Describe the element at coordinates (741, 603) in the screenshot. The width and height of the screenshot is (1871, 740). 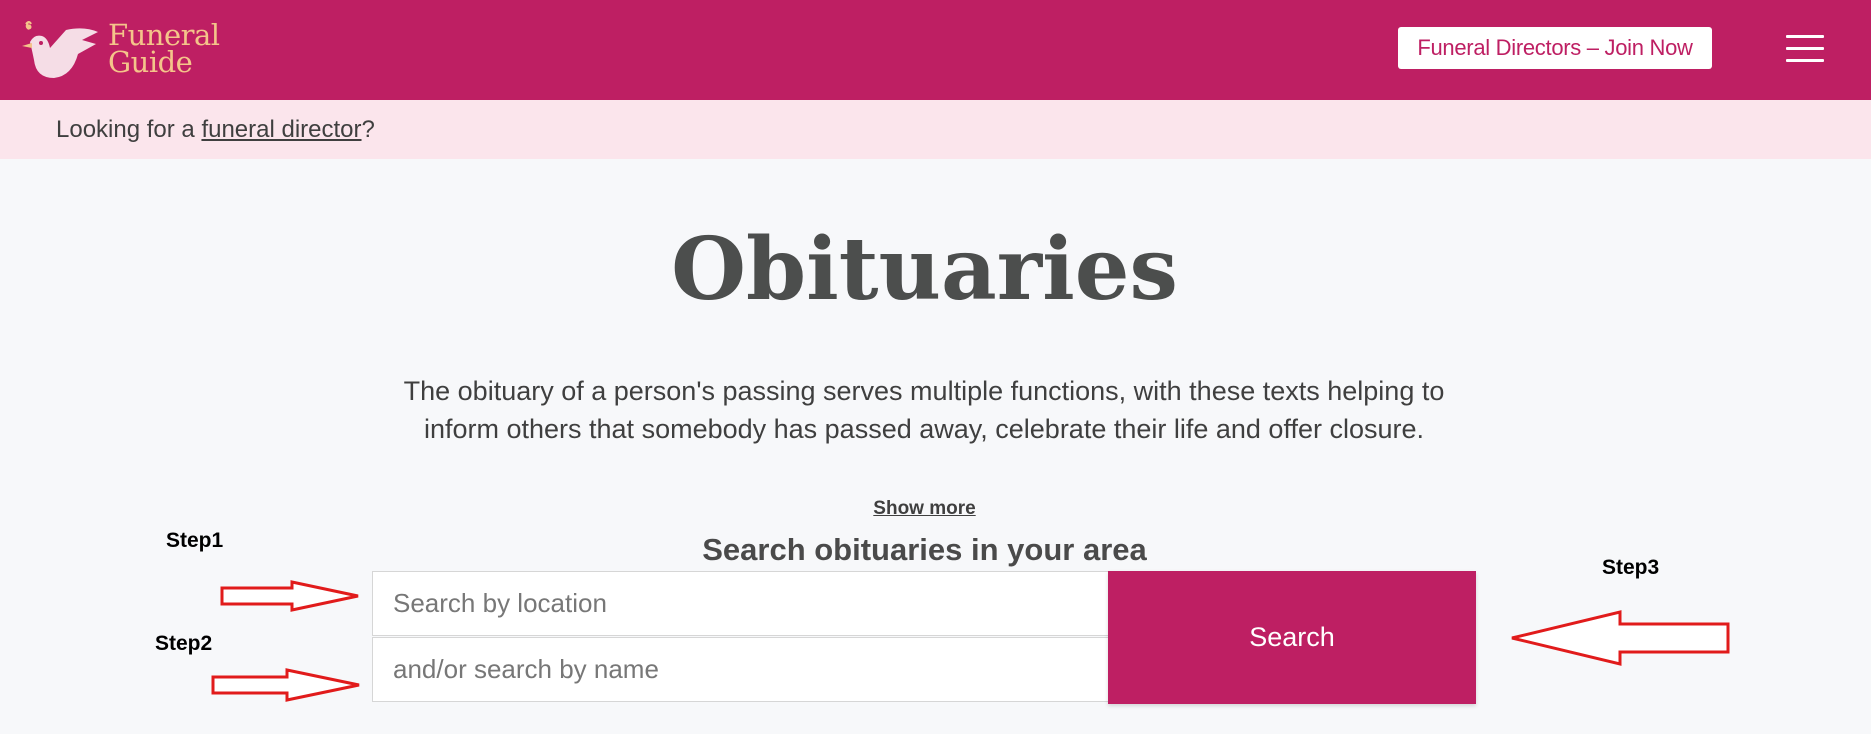
I see `location-search-input` at that location.